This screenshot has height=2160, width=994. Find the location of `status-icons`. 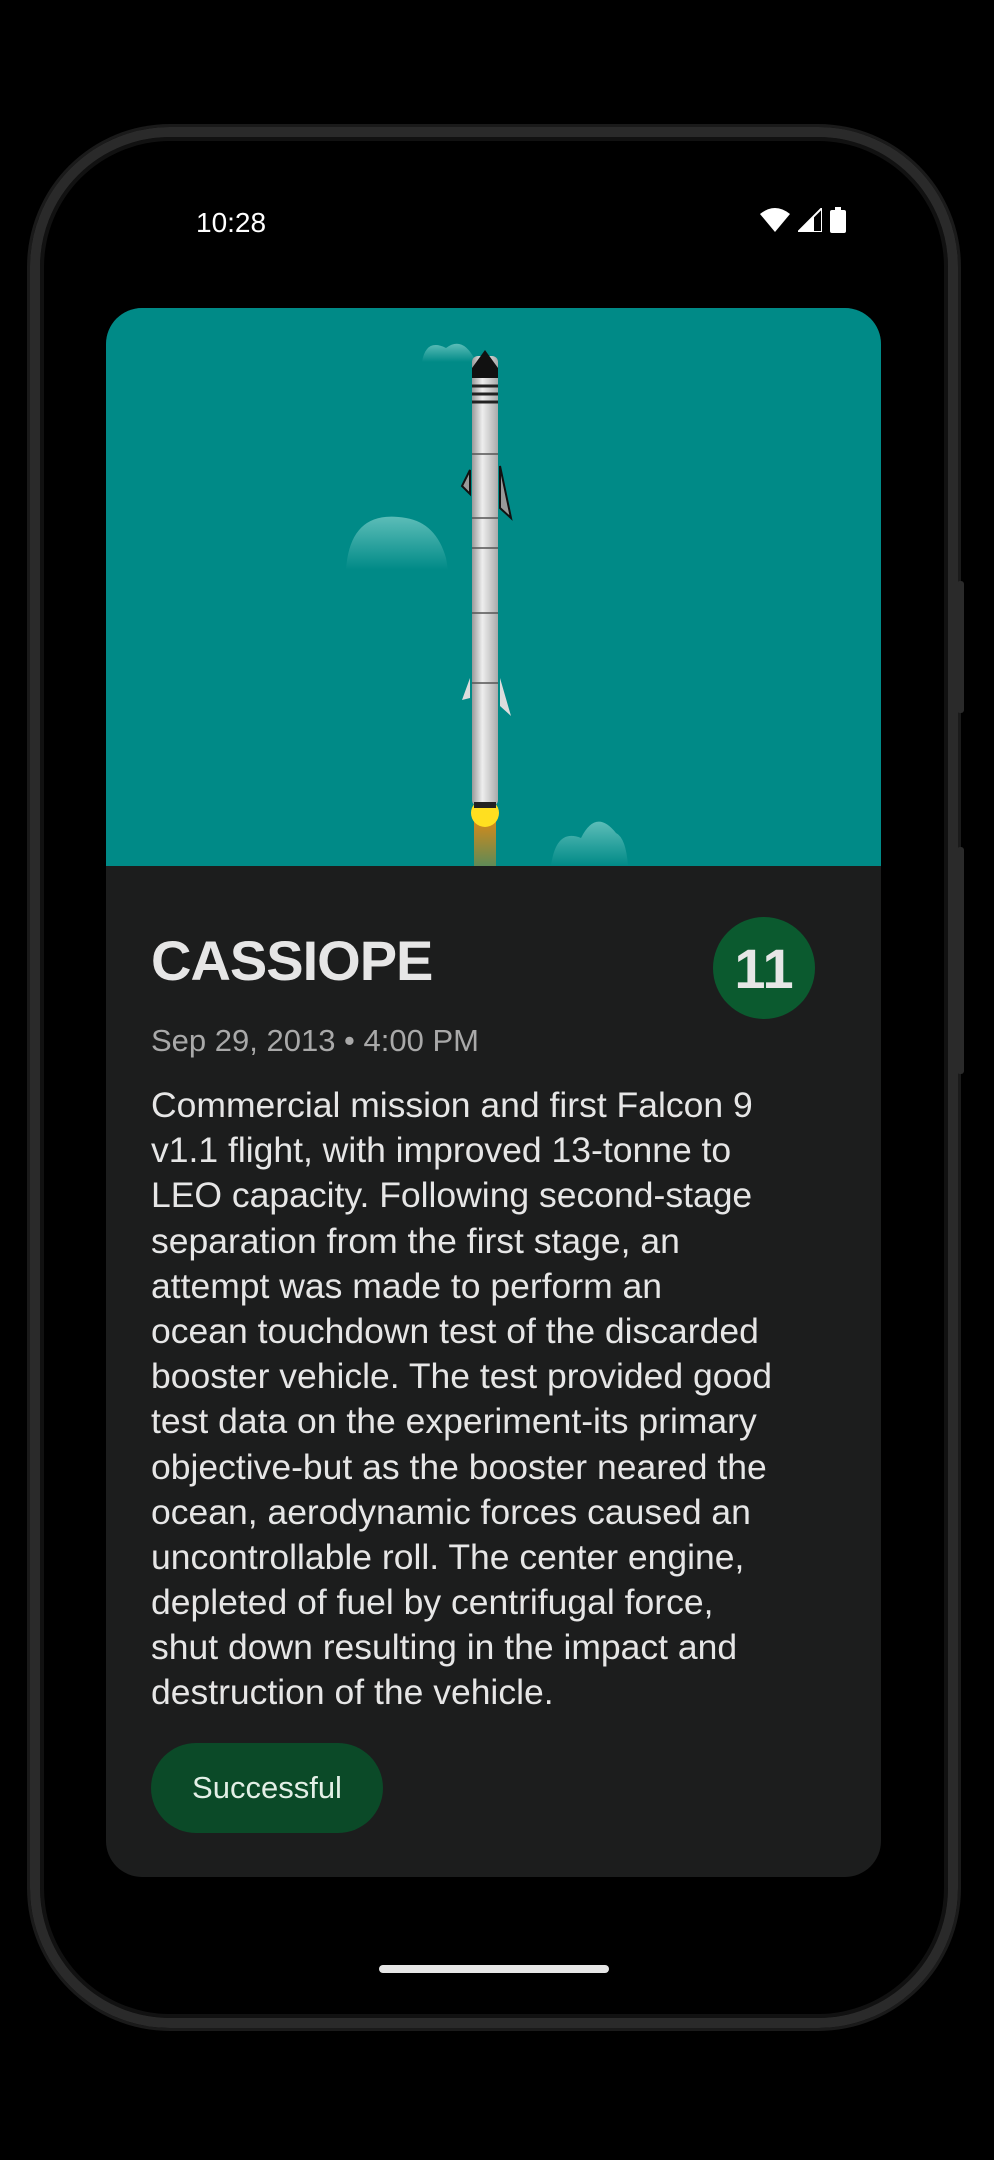

status-icons is located at coordinates (803, 220).